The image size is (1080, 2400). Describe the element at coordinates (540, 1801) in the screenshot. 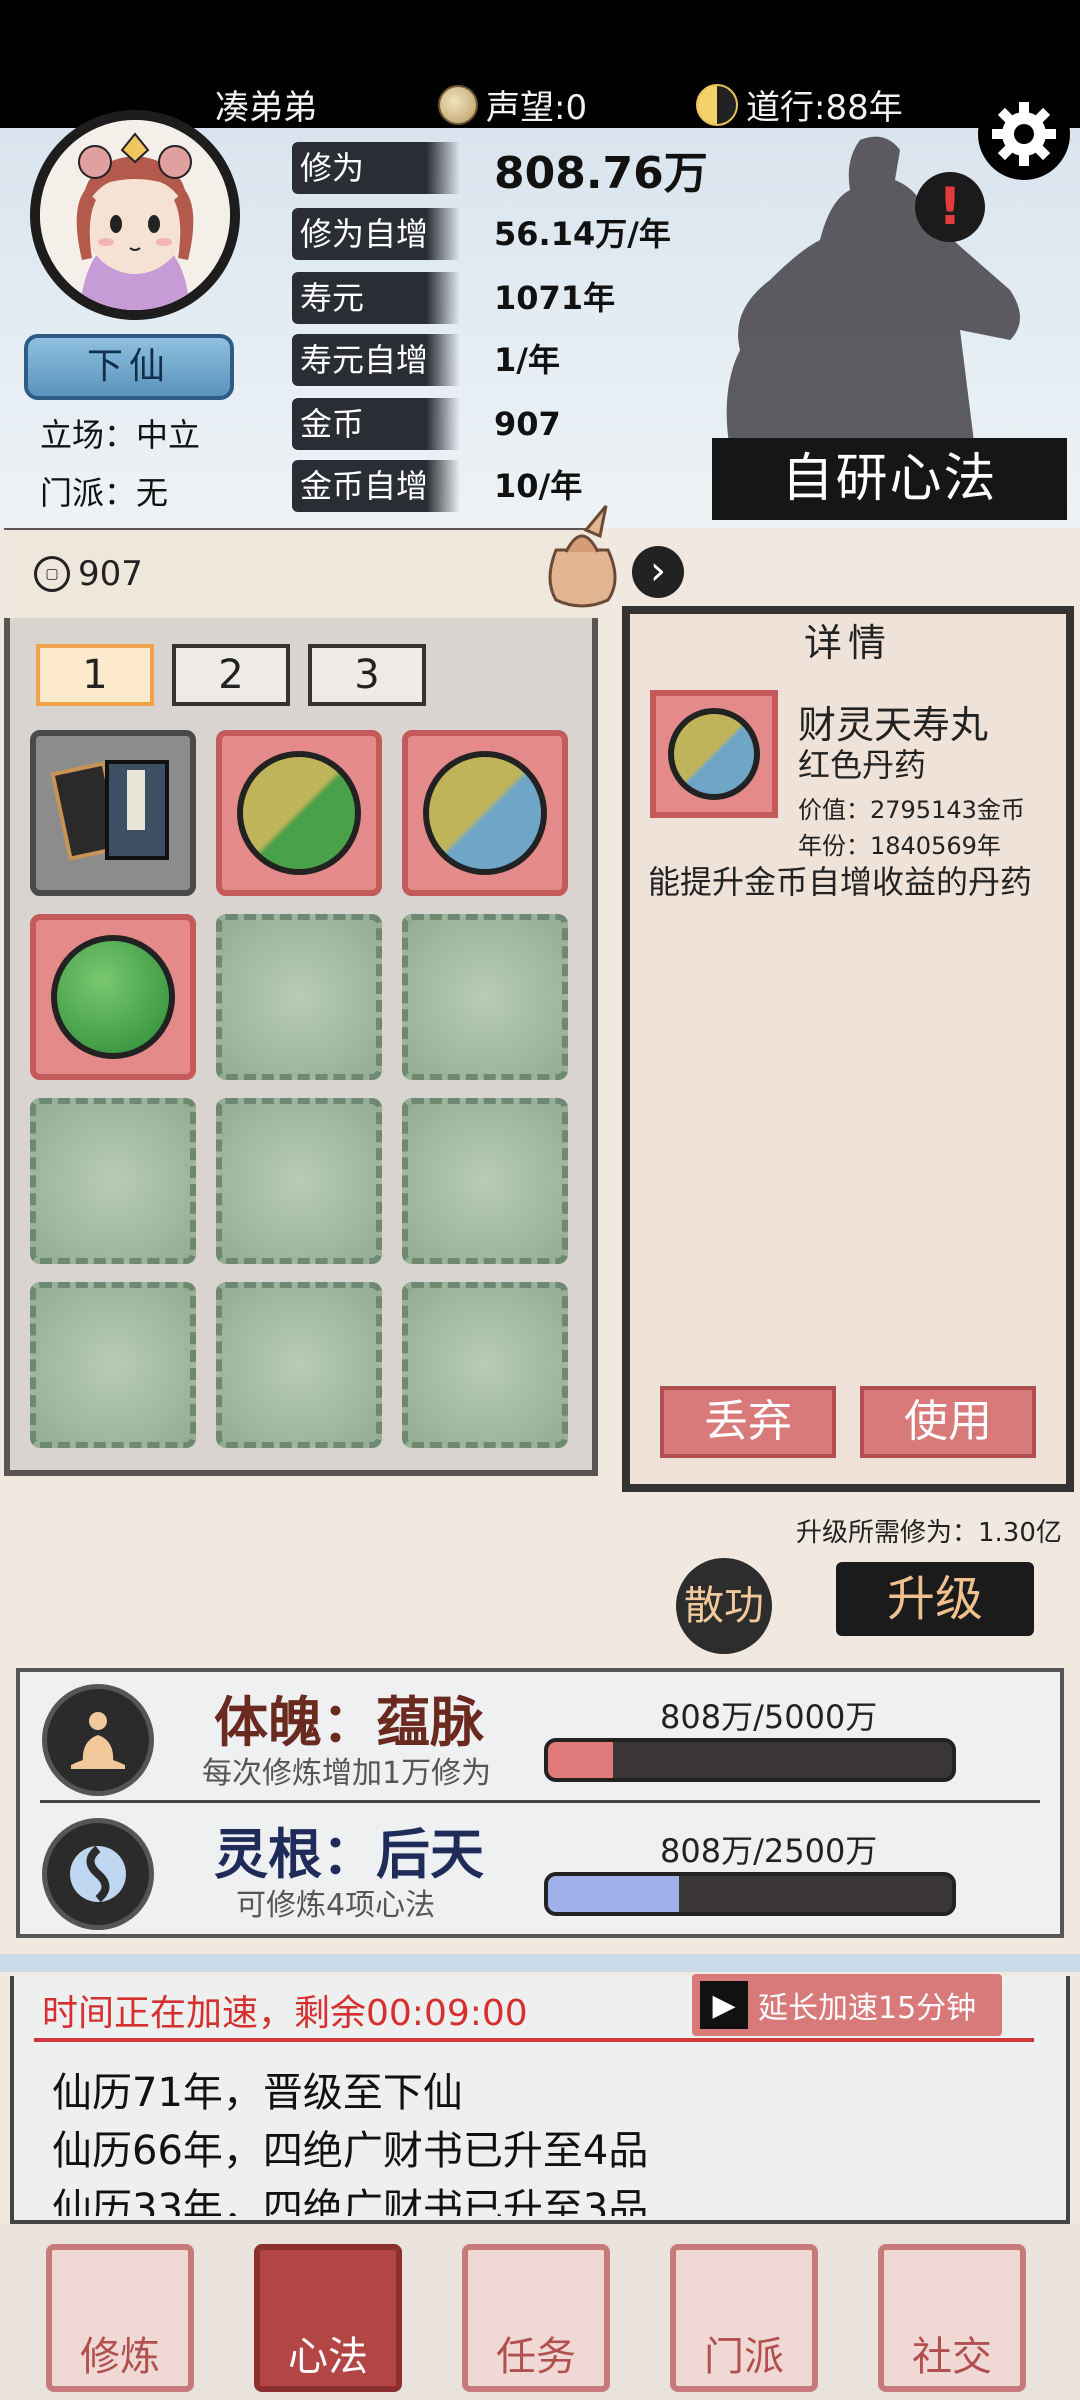

I see `divider` at that location.